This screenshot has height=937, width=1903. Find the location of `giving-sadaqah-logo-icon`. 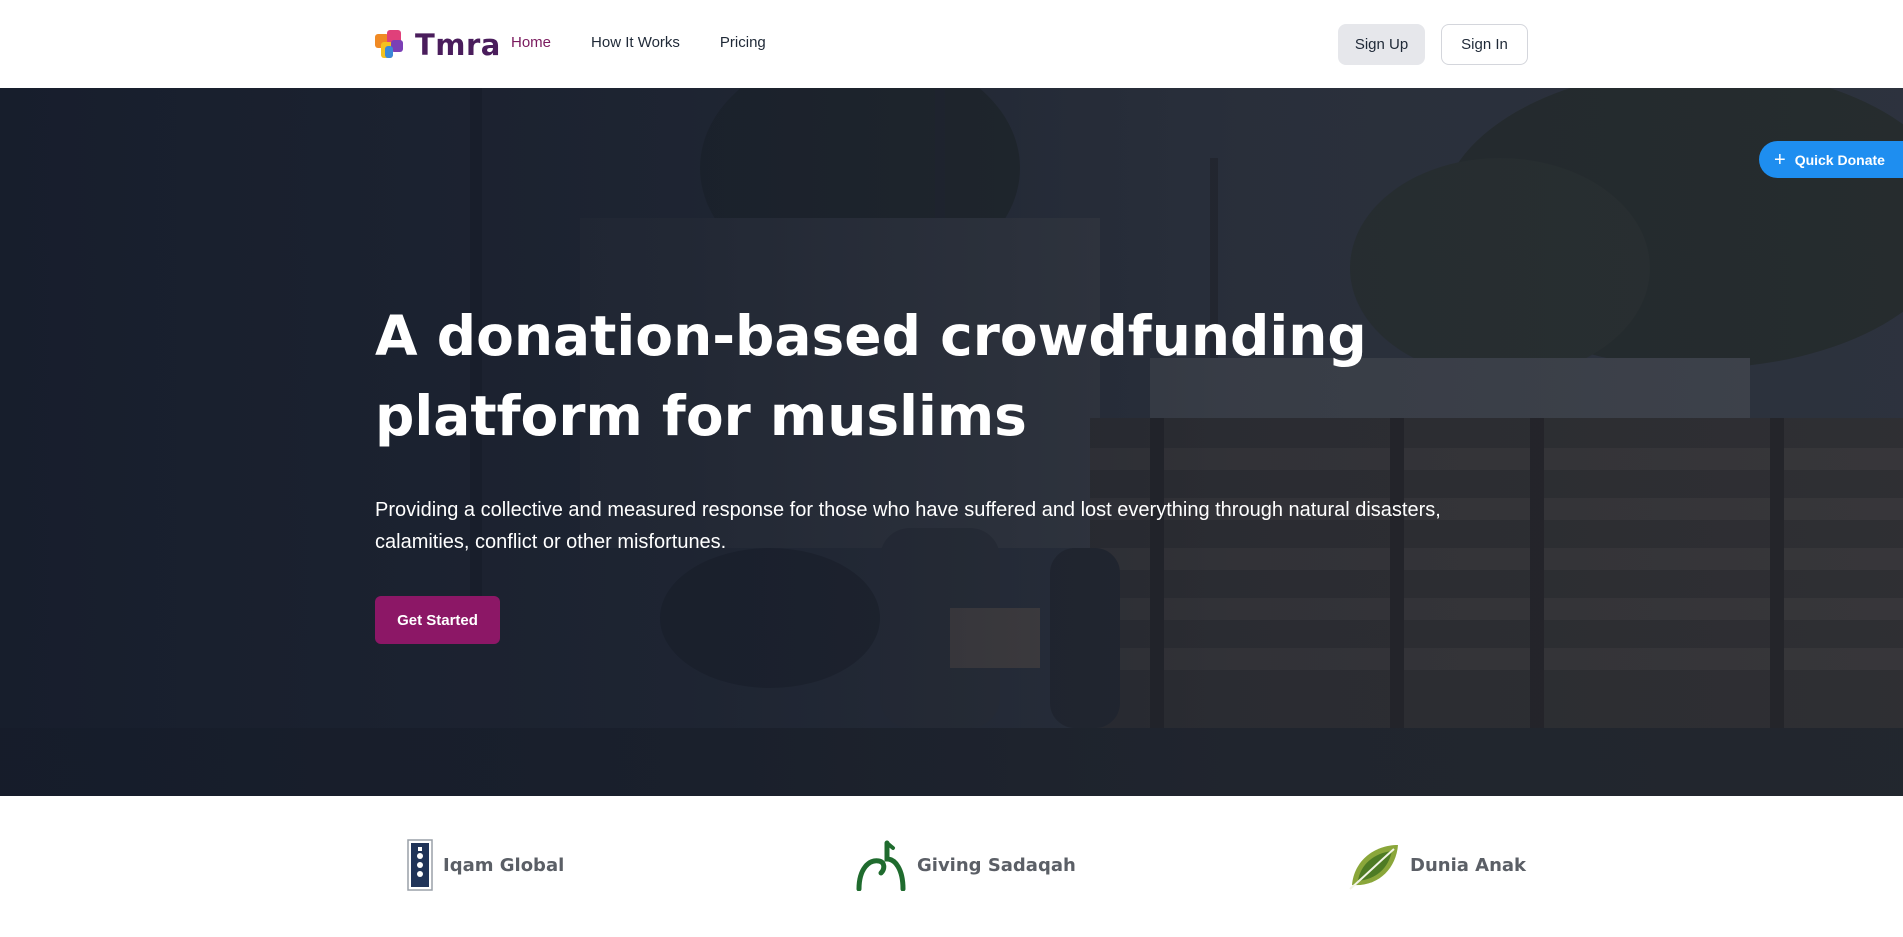

giving-sadaqah-logo-icon is located at coordinates (881, 865).